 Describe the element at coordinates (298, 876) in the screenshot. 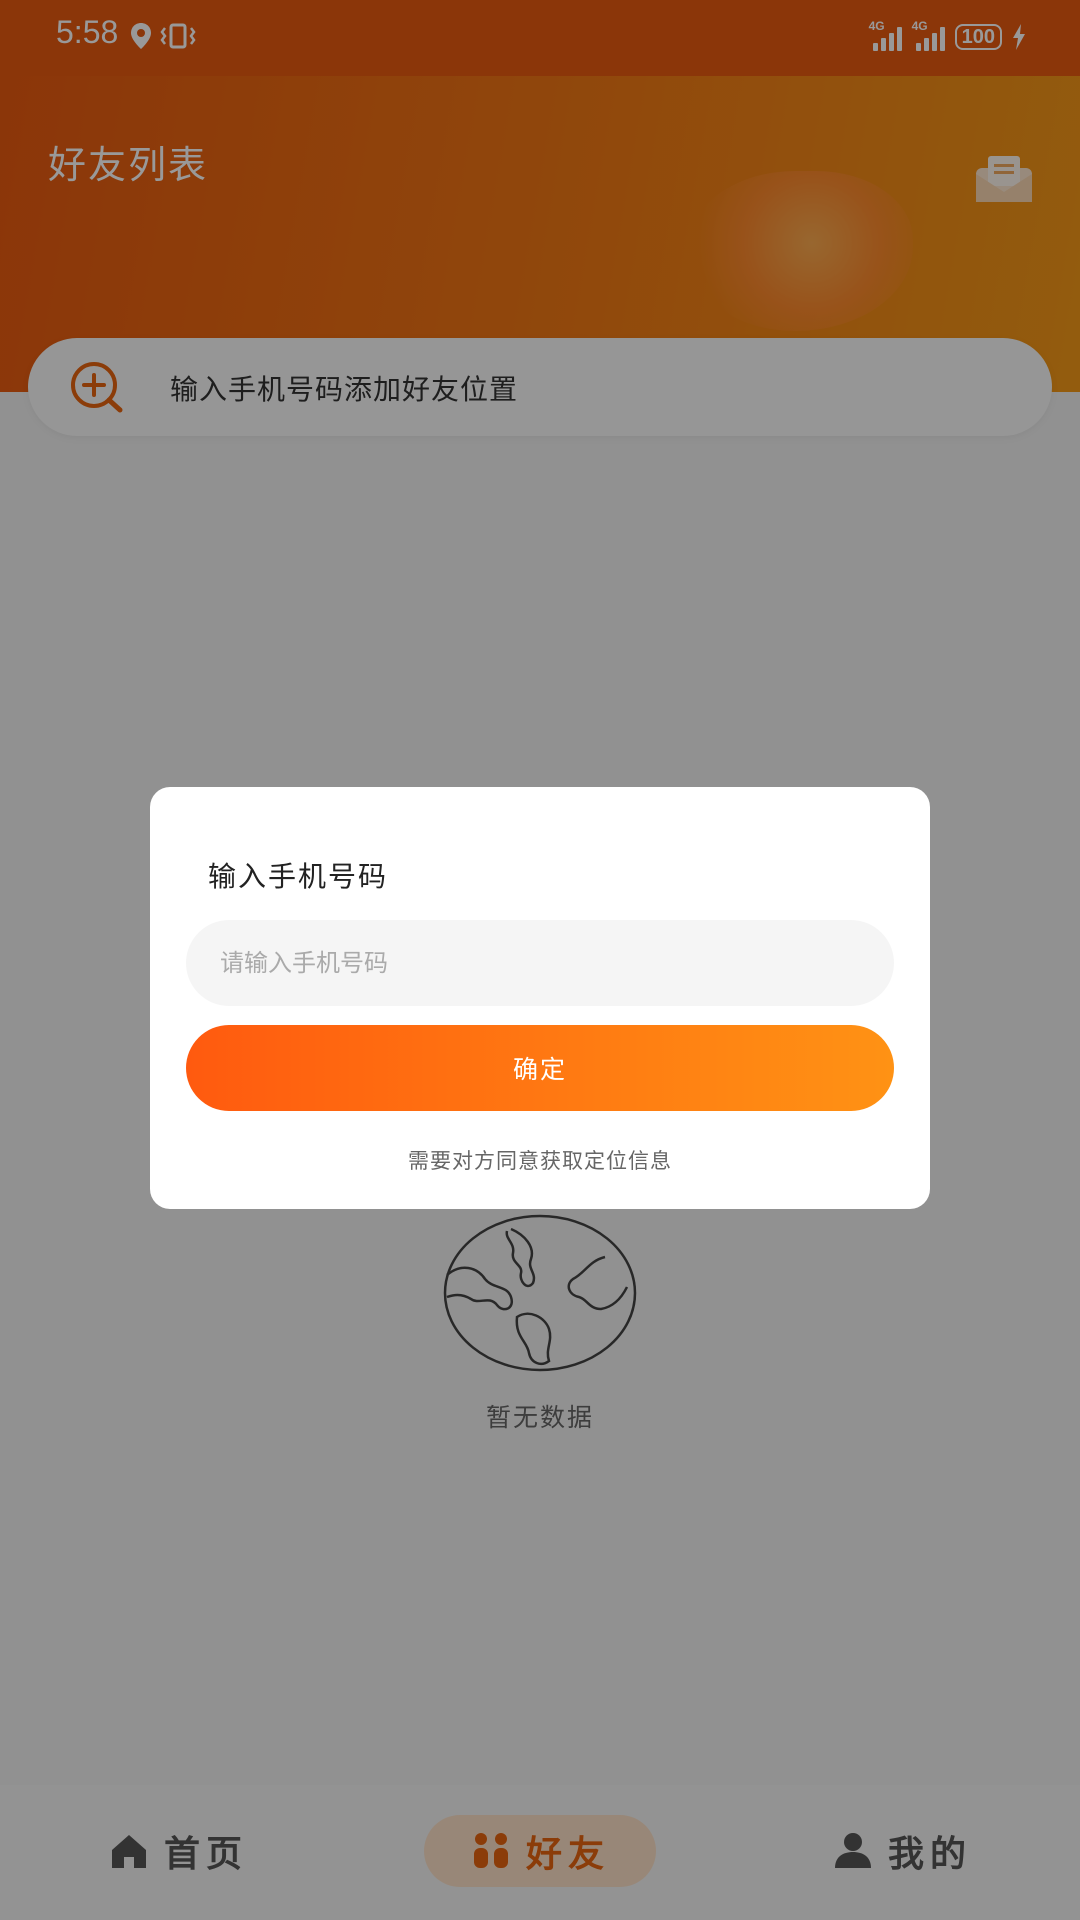

I see `dialog-title: 输入手机号码` at that location.